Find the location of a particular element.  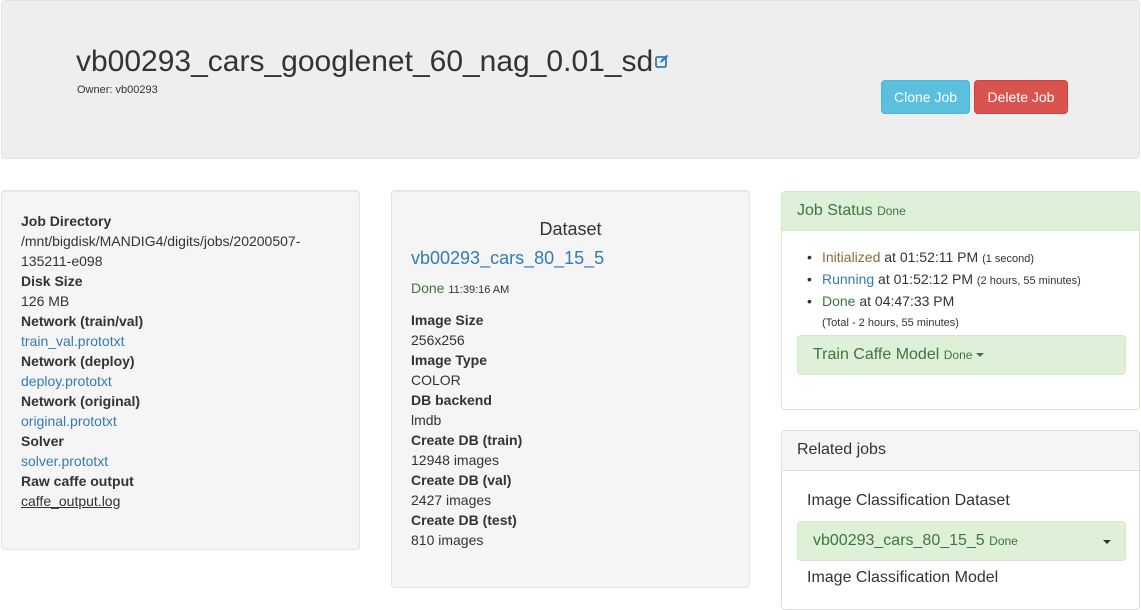

image-size-value: 256x256 is located at coordinates (438, 340).